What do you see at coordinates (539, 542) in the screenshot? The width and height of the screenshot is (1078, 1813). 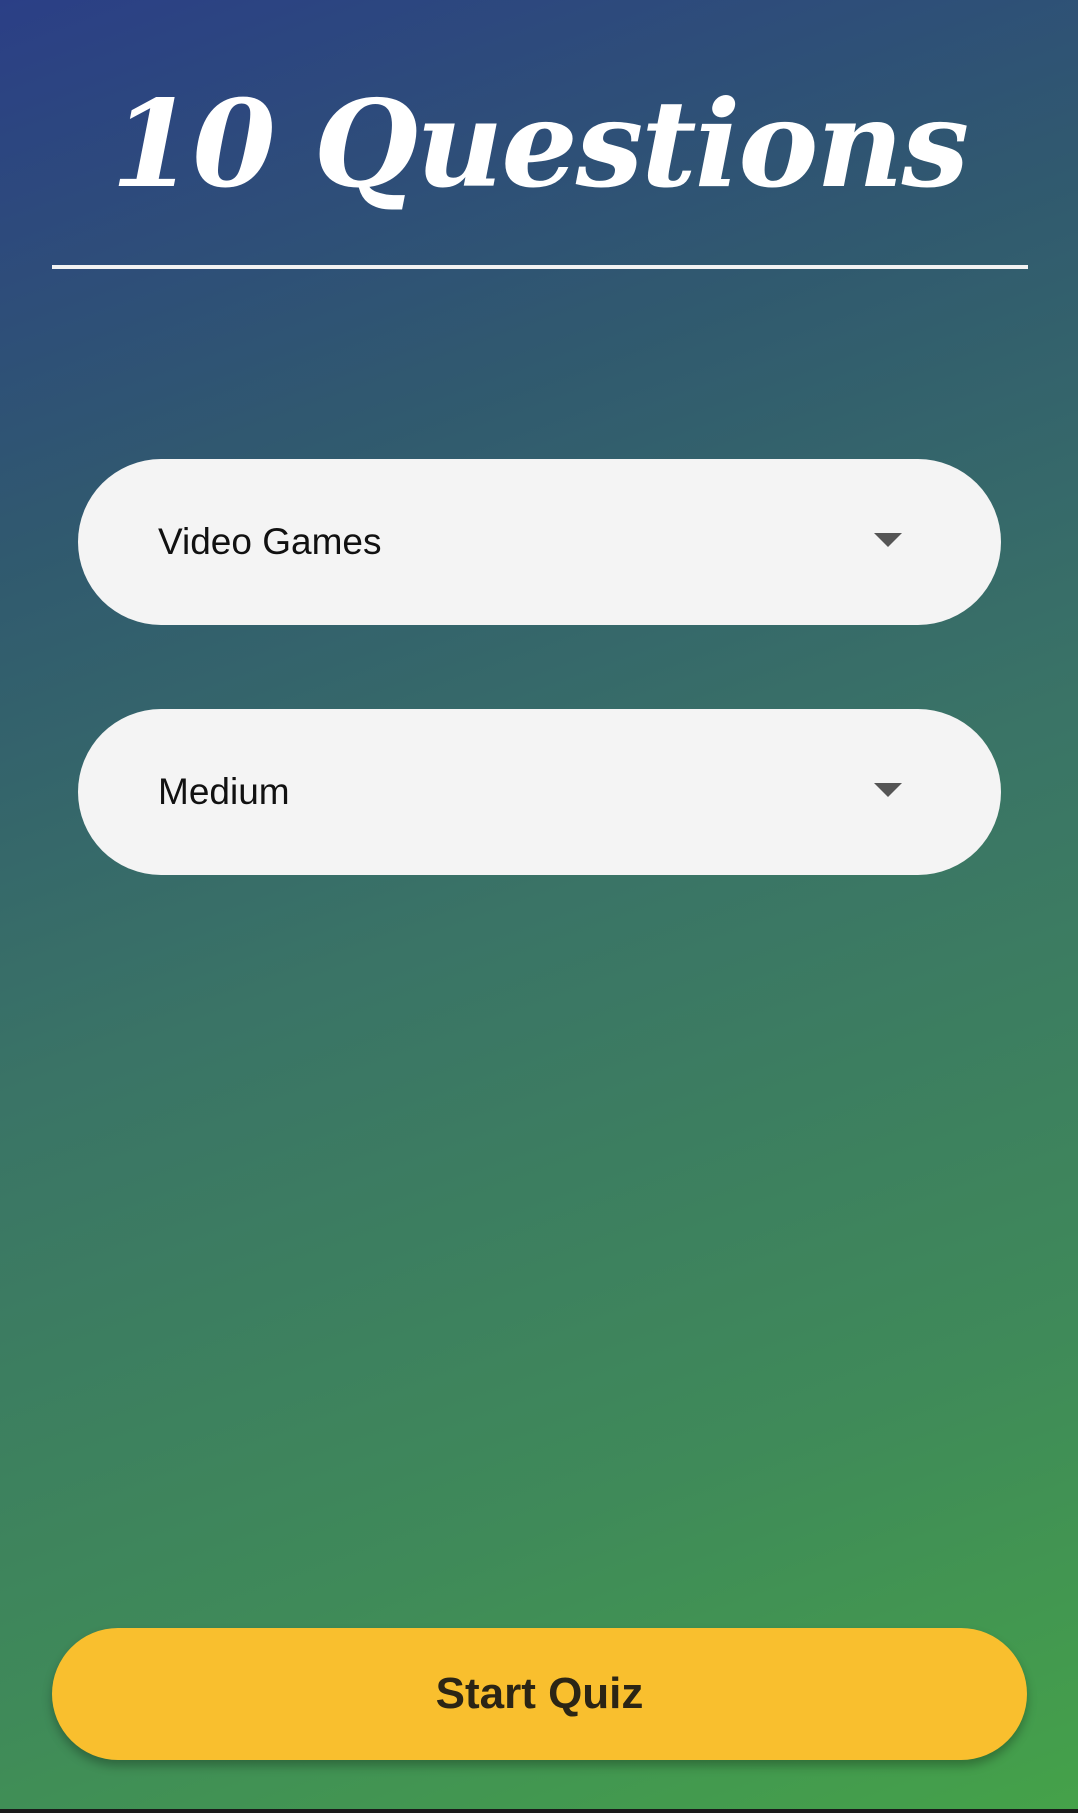 I see `category-dropdown: Video Games` at bounding box center [539, 542].